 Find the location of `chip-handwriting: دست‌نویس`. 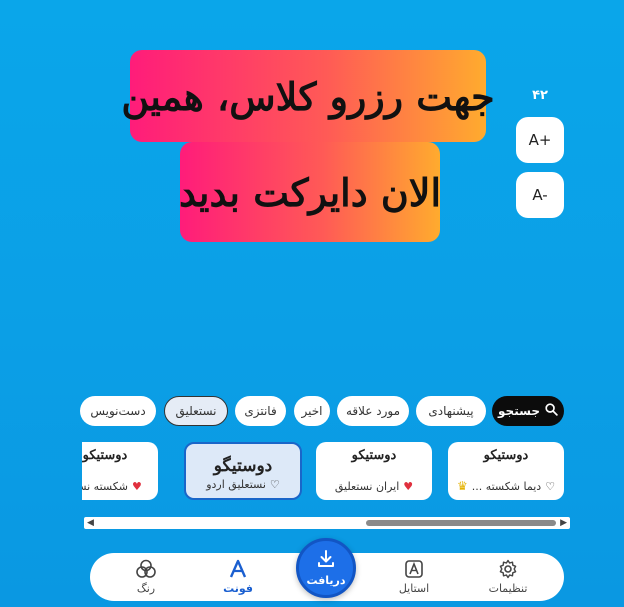

chip-handwriting: دست‌نویس is located at coordinates (118, 411).